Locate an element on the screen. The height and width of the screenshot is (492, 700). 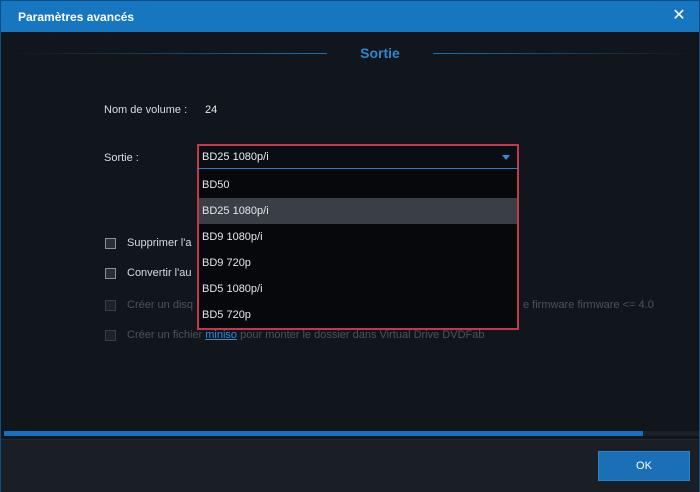
ok-button: OK is located at coordinates (644, 466).